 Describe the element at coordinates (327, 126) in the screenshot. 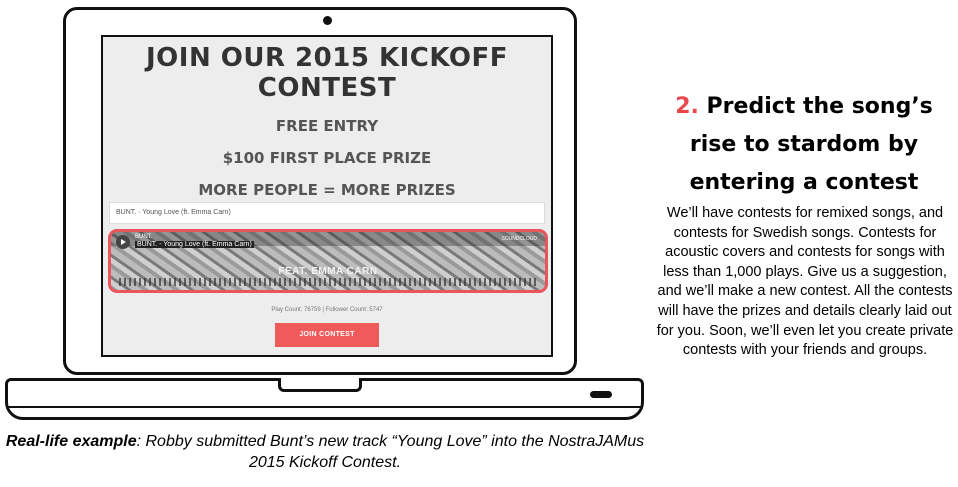

I see `free-entry-text: FREE ENTRY` at that location.